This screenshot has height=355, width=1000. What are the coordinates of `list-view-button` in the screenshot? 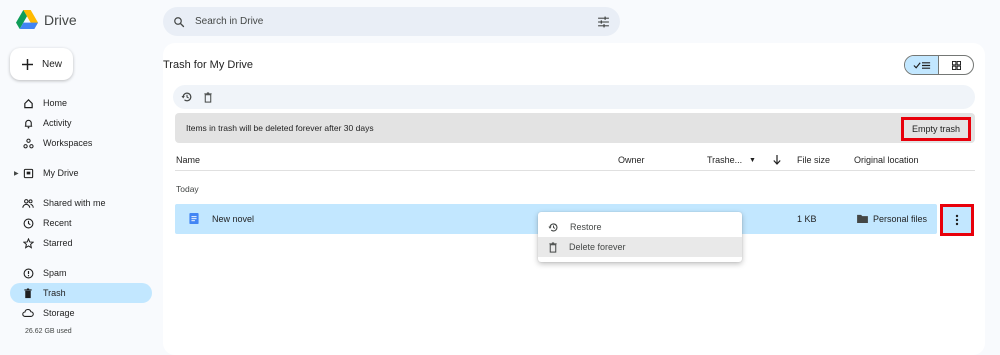 It's located at (922, 65).